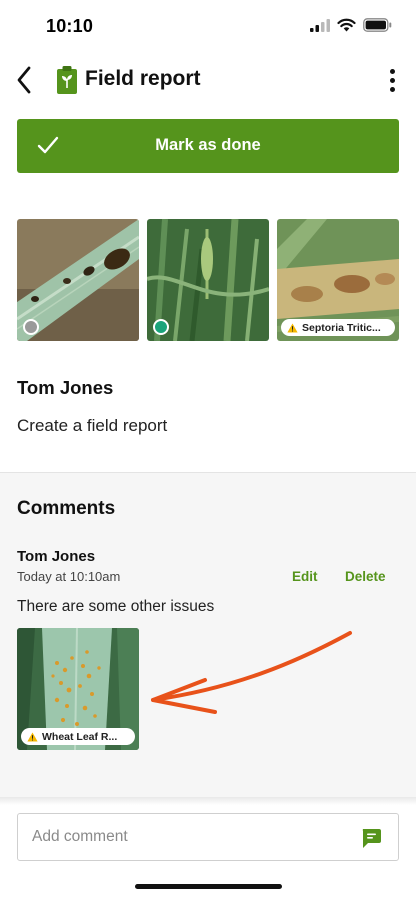 Image resolution: width=416 pixels, height=900 pixels. Describe the element at coordinates (116, 606) in the screenshot. I see `comment-text: There are some other issues` at that location.